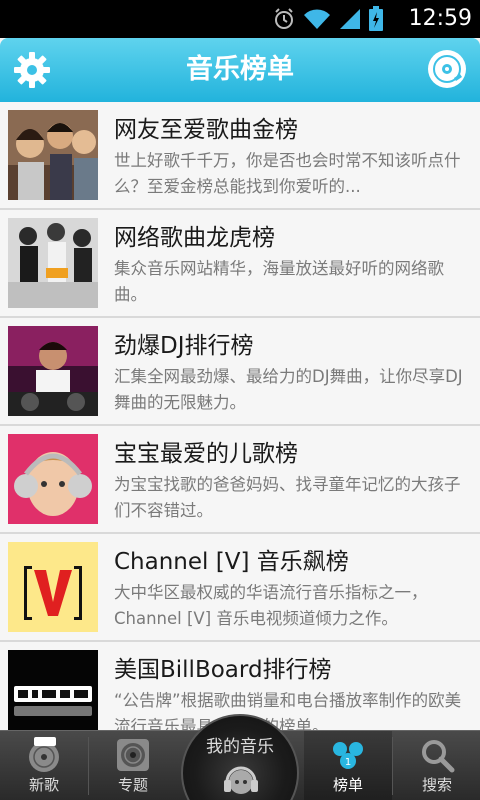 The height and width of the screenshot is (800, 480). What do you see at coordinates (438, 756) in the screenshot?
I see `search-icon` at bounding box center [438, 756].